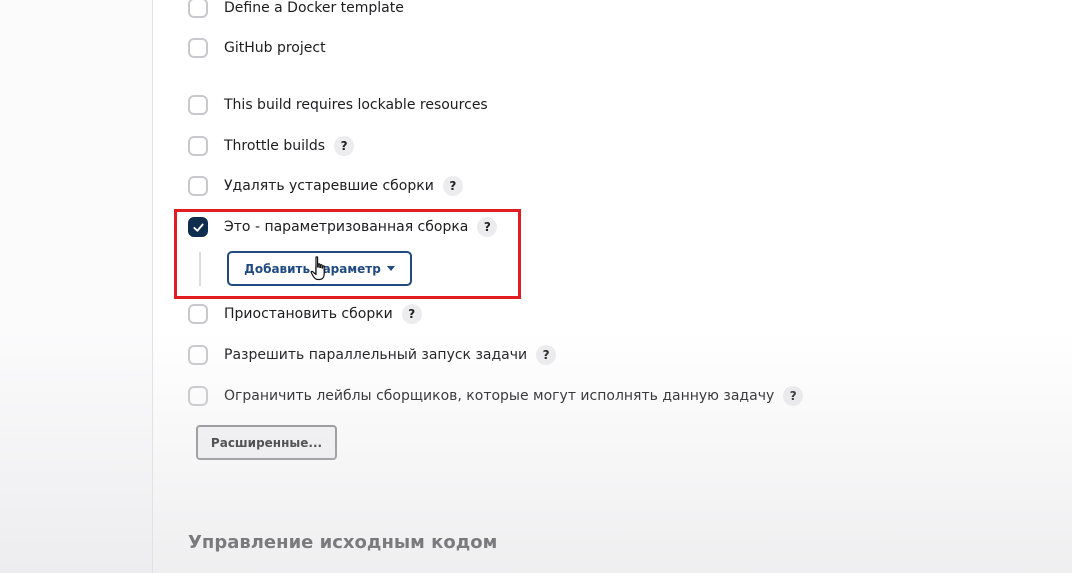 Image resolution: width=1072 pixels, height=573 pixels. I want to click on left-sidebar, so click(76, 286).